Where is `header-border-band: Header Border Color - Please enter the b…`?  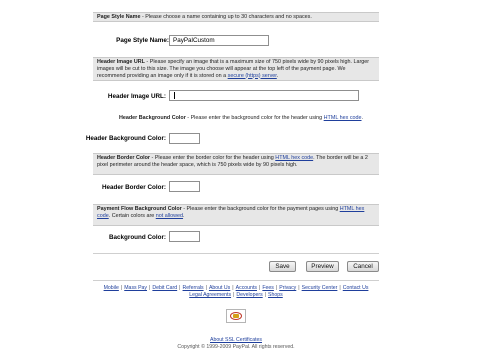 header-border-band: Header Border Color - Please enter the b… is located at coordinates (236, 164).